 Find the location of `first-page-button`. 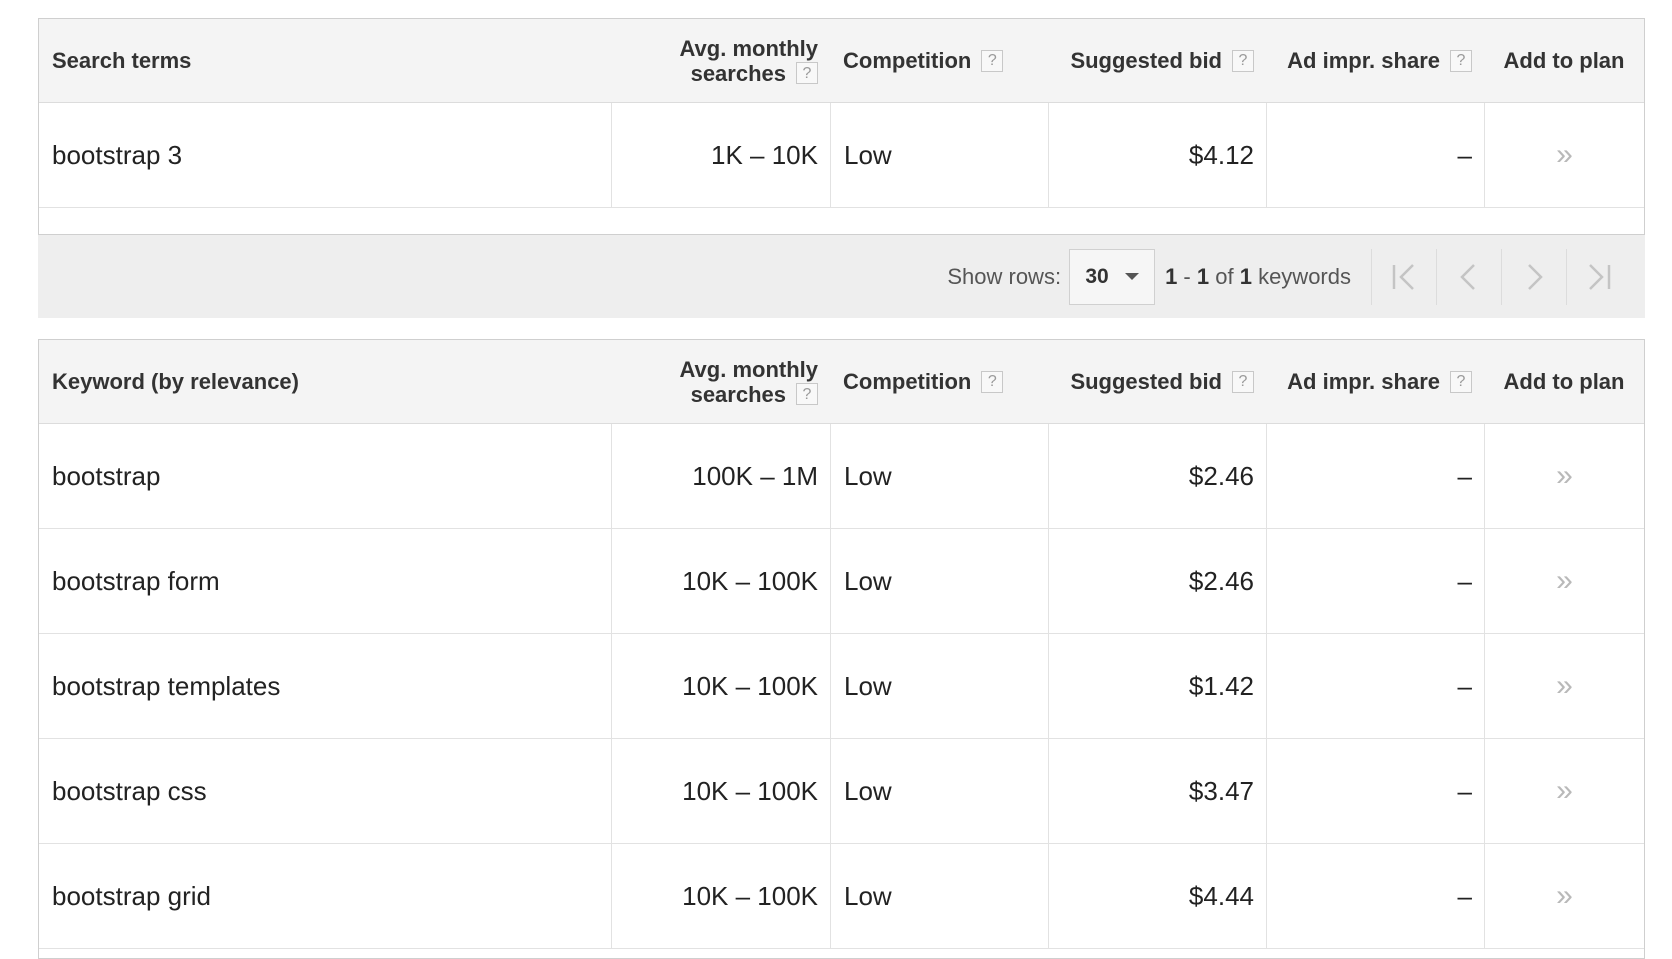

first-page-button is located at coordinates (1403, 276).